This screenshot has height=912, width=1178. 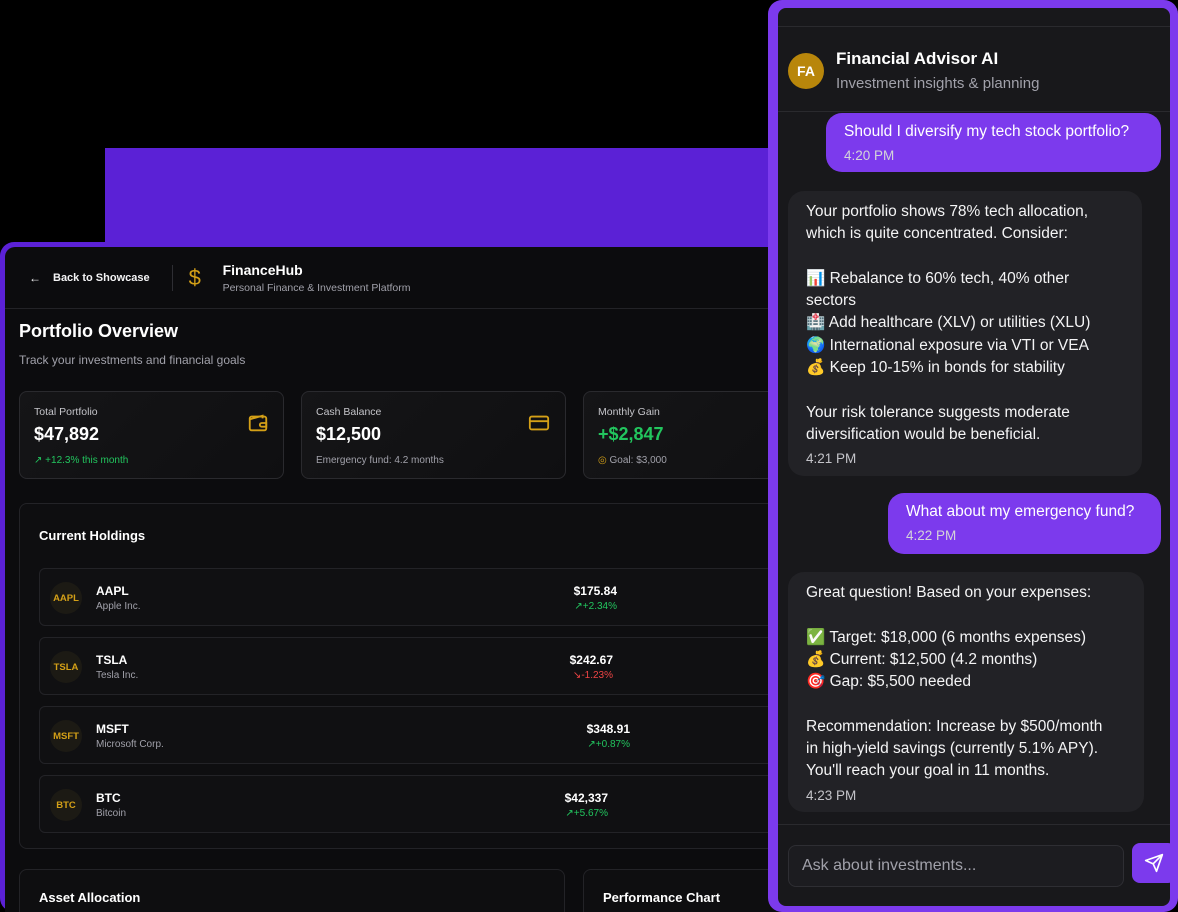 I want to click on stat-value: +$2,847, so click(x=631, y=434).